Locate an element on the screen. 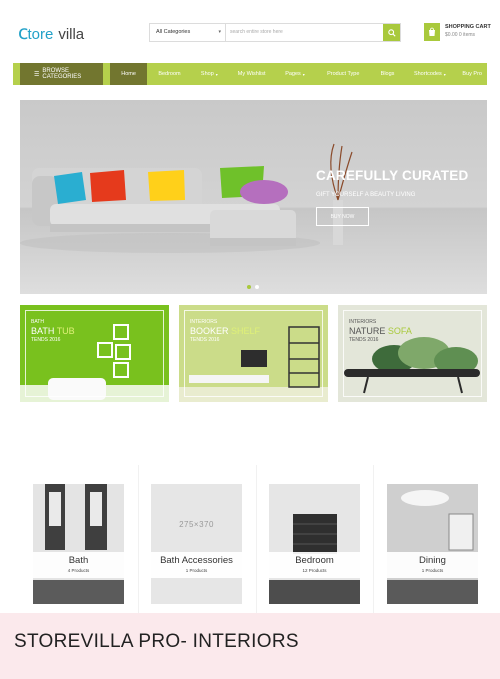 This screenshot has width=500, height=679. banner-title: NATURE SOFA is located at coordinates (380, 331).